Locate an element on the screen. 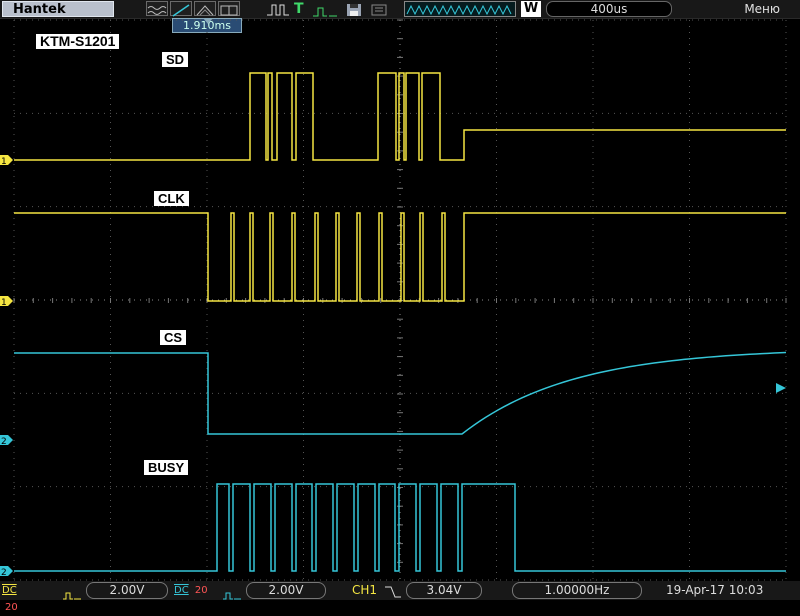 The image size is (800, 616). top-toolbar: Hantek T W 400us Меню is located at coordinates (400, 9).